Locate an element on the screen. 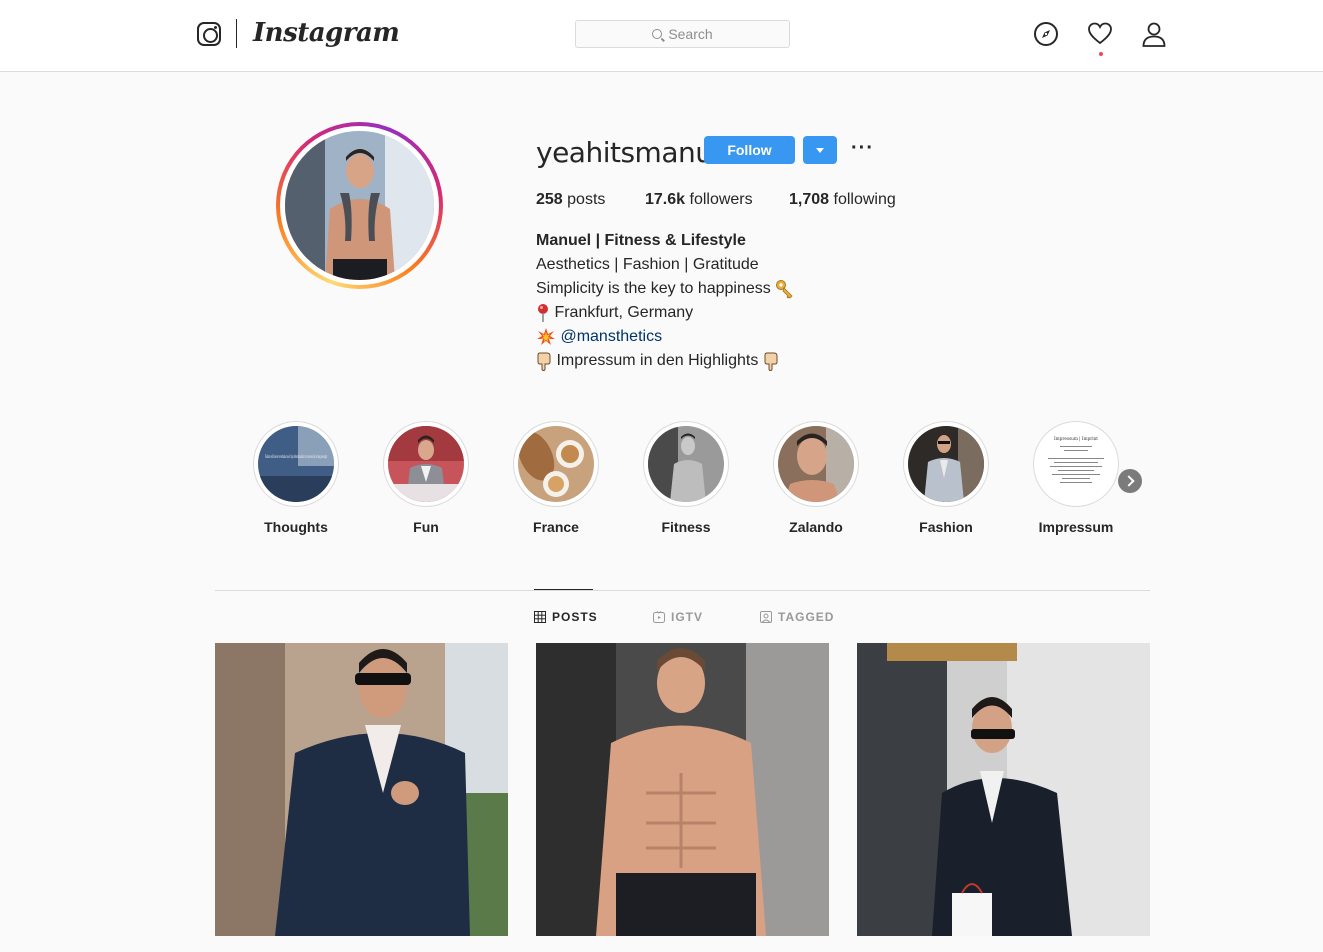 Image resolution: width=1323 pixels, height=952 pixels. tabs-divider is located at coordinates (682, 590).